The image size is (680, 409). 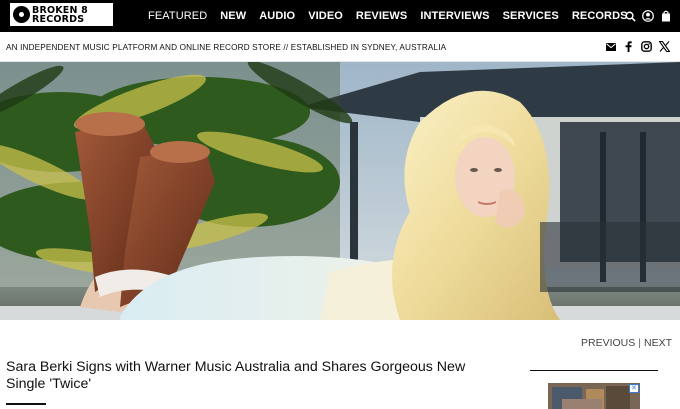 What do you see at coordinates (325, 16) in the screenshot?
I see `nav-item-video: VIDEO` at bounding box center [325, 16].